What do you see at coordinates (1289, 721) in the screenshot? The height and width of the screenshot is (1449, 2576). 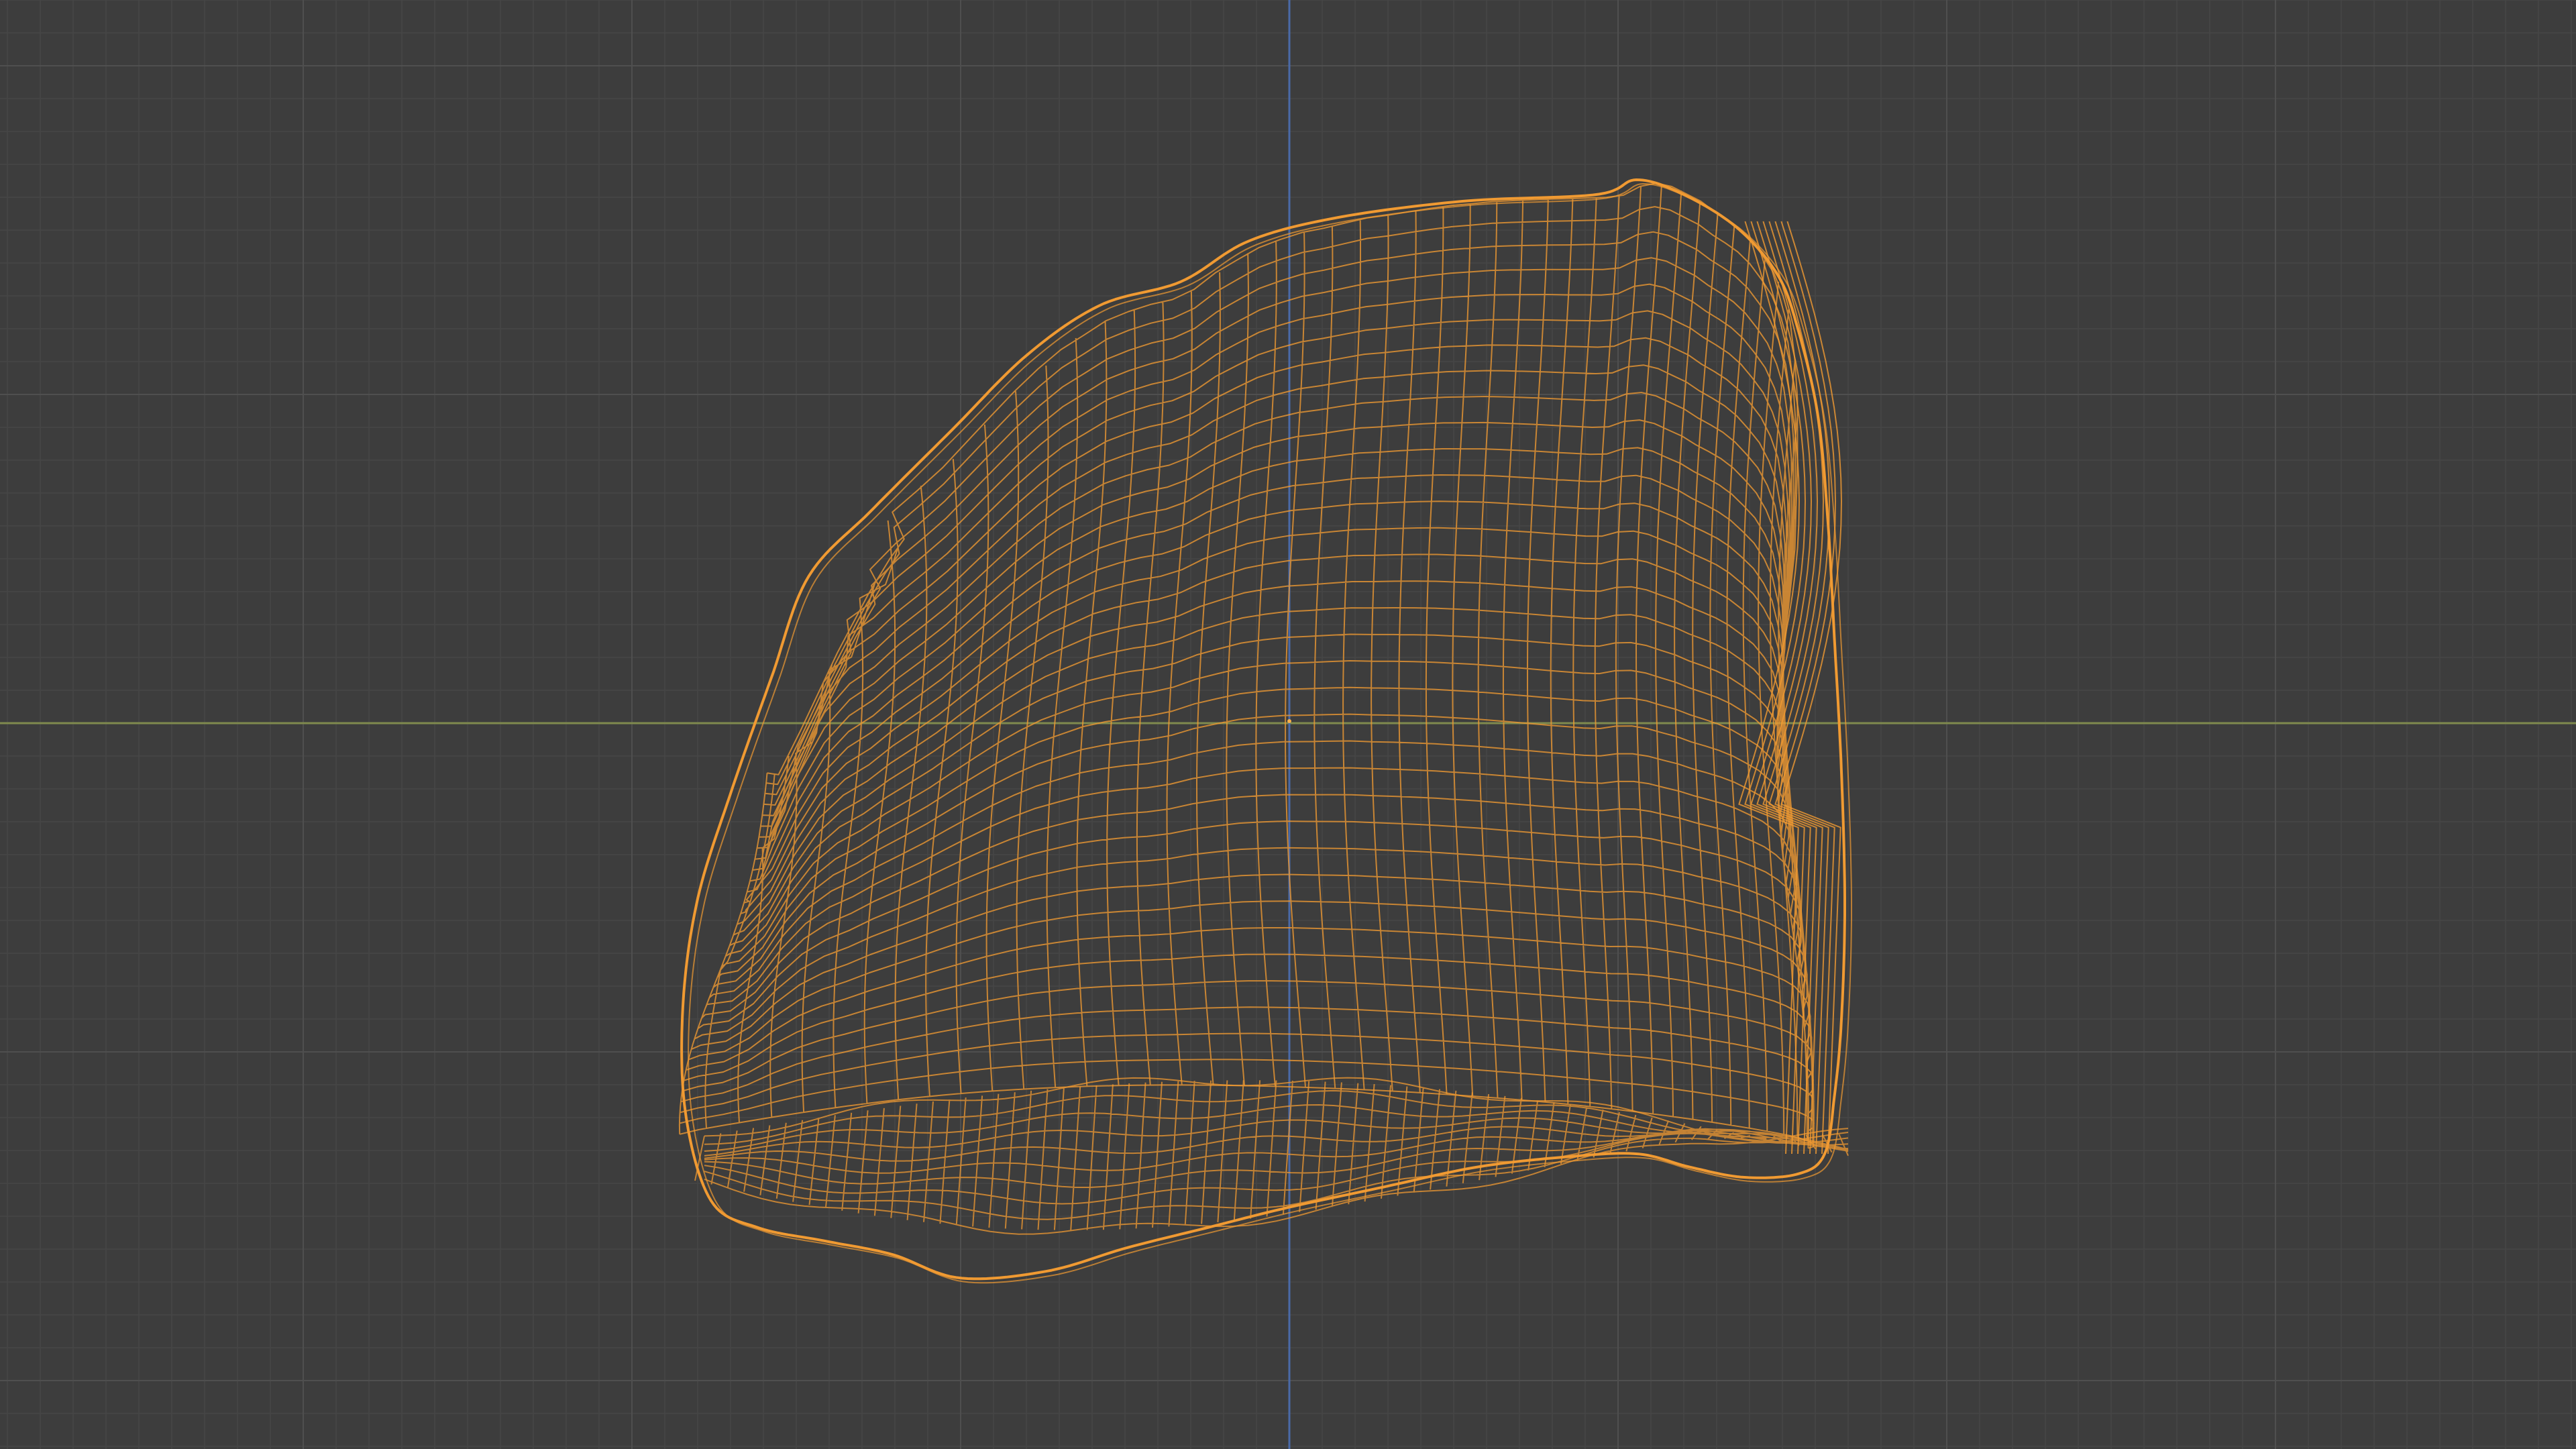 I see `object-origin-dot` at bounding box center [1289, 721].